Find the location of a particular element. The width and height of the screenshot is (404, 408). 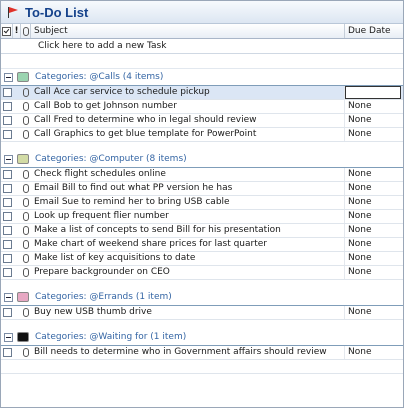

task-row: Look up frequent flier number None is located at coordinates (202, 217).